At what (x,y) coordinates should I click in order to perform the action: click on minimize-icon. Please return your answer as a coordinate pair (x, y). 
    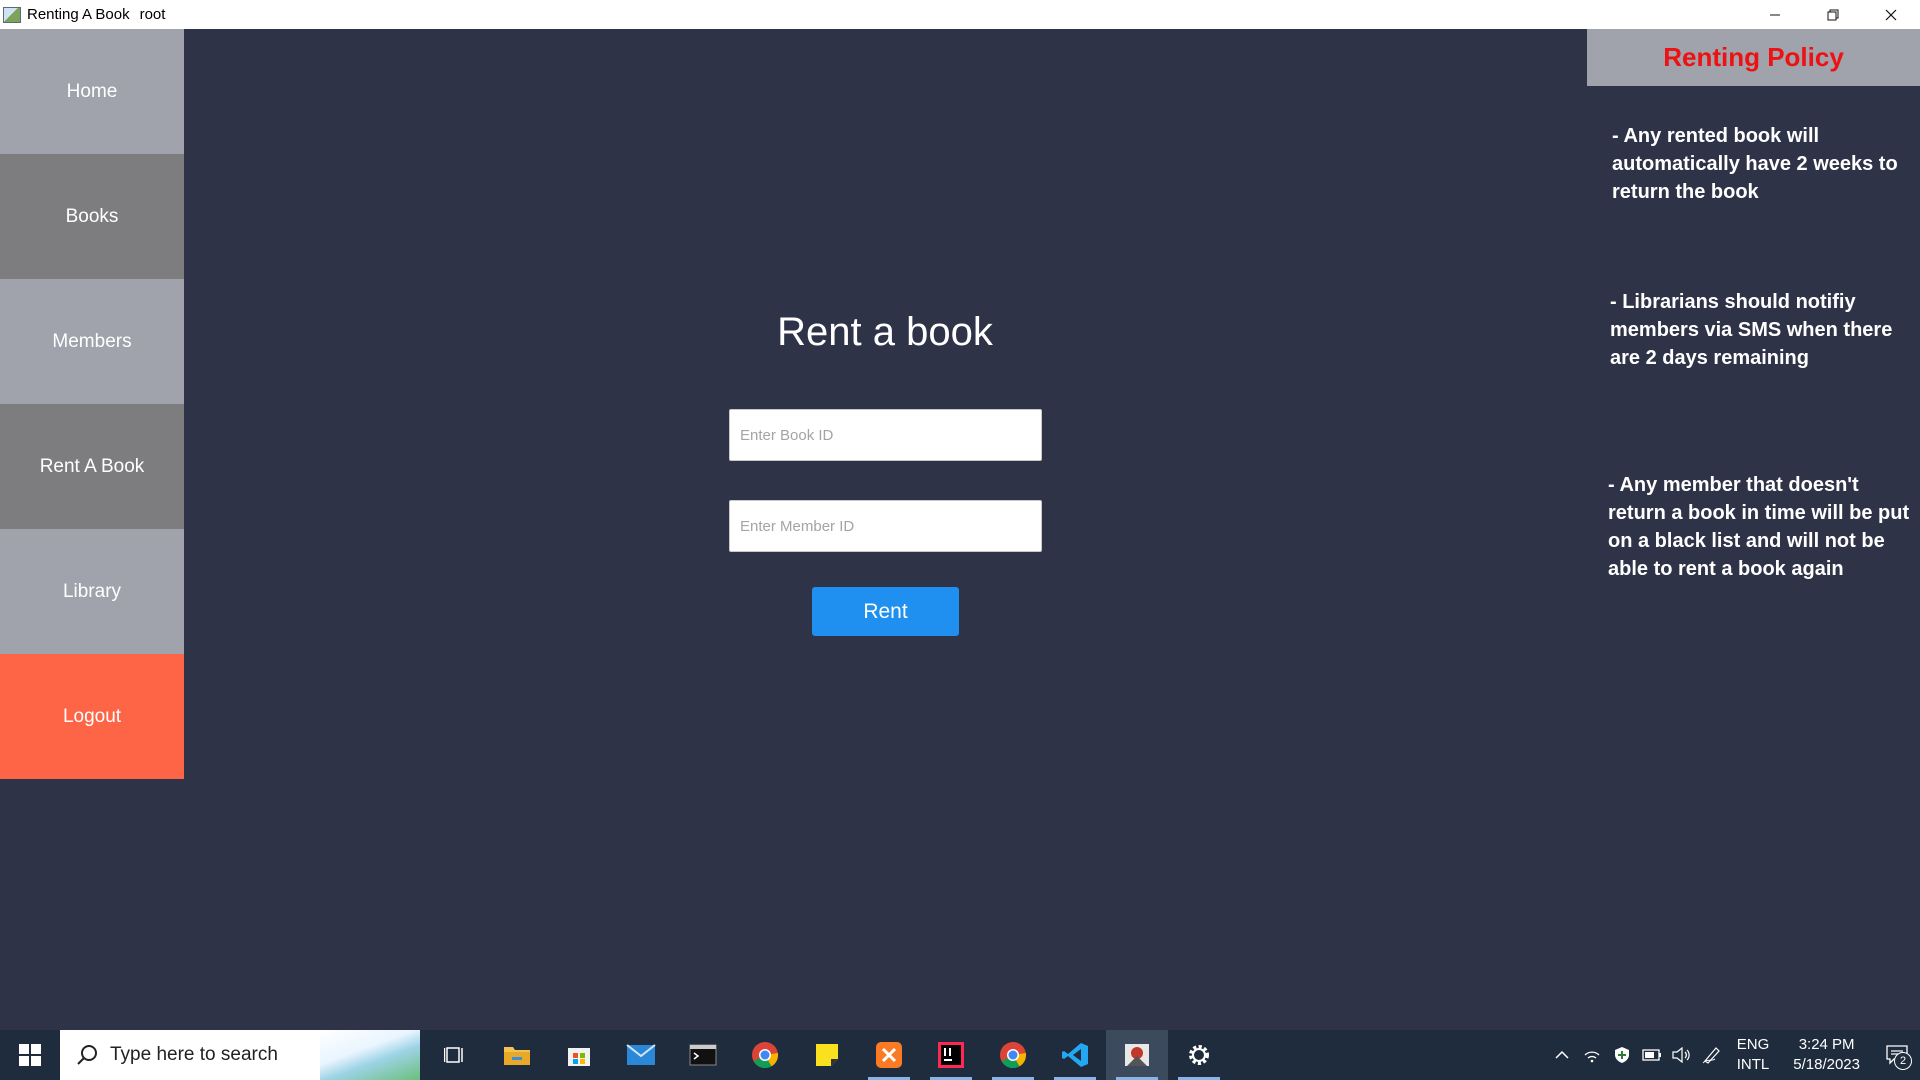
    Looking at the image, I should click on (1775, 14).